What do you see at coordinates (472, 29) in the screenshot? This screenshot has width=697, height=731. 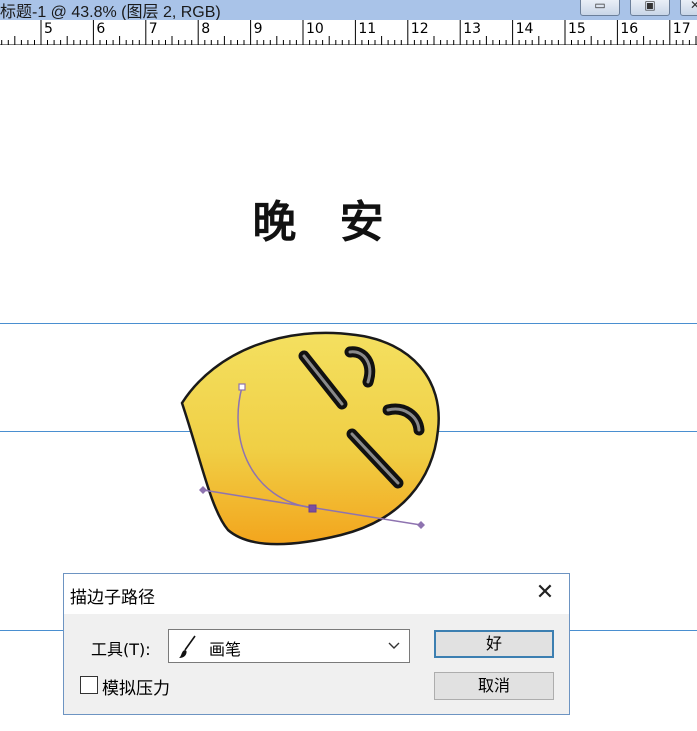 I see `ruler-label: 13` at bounding box center [472, 29].